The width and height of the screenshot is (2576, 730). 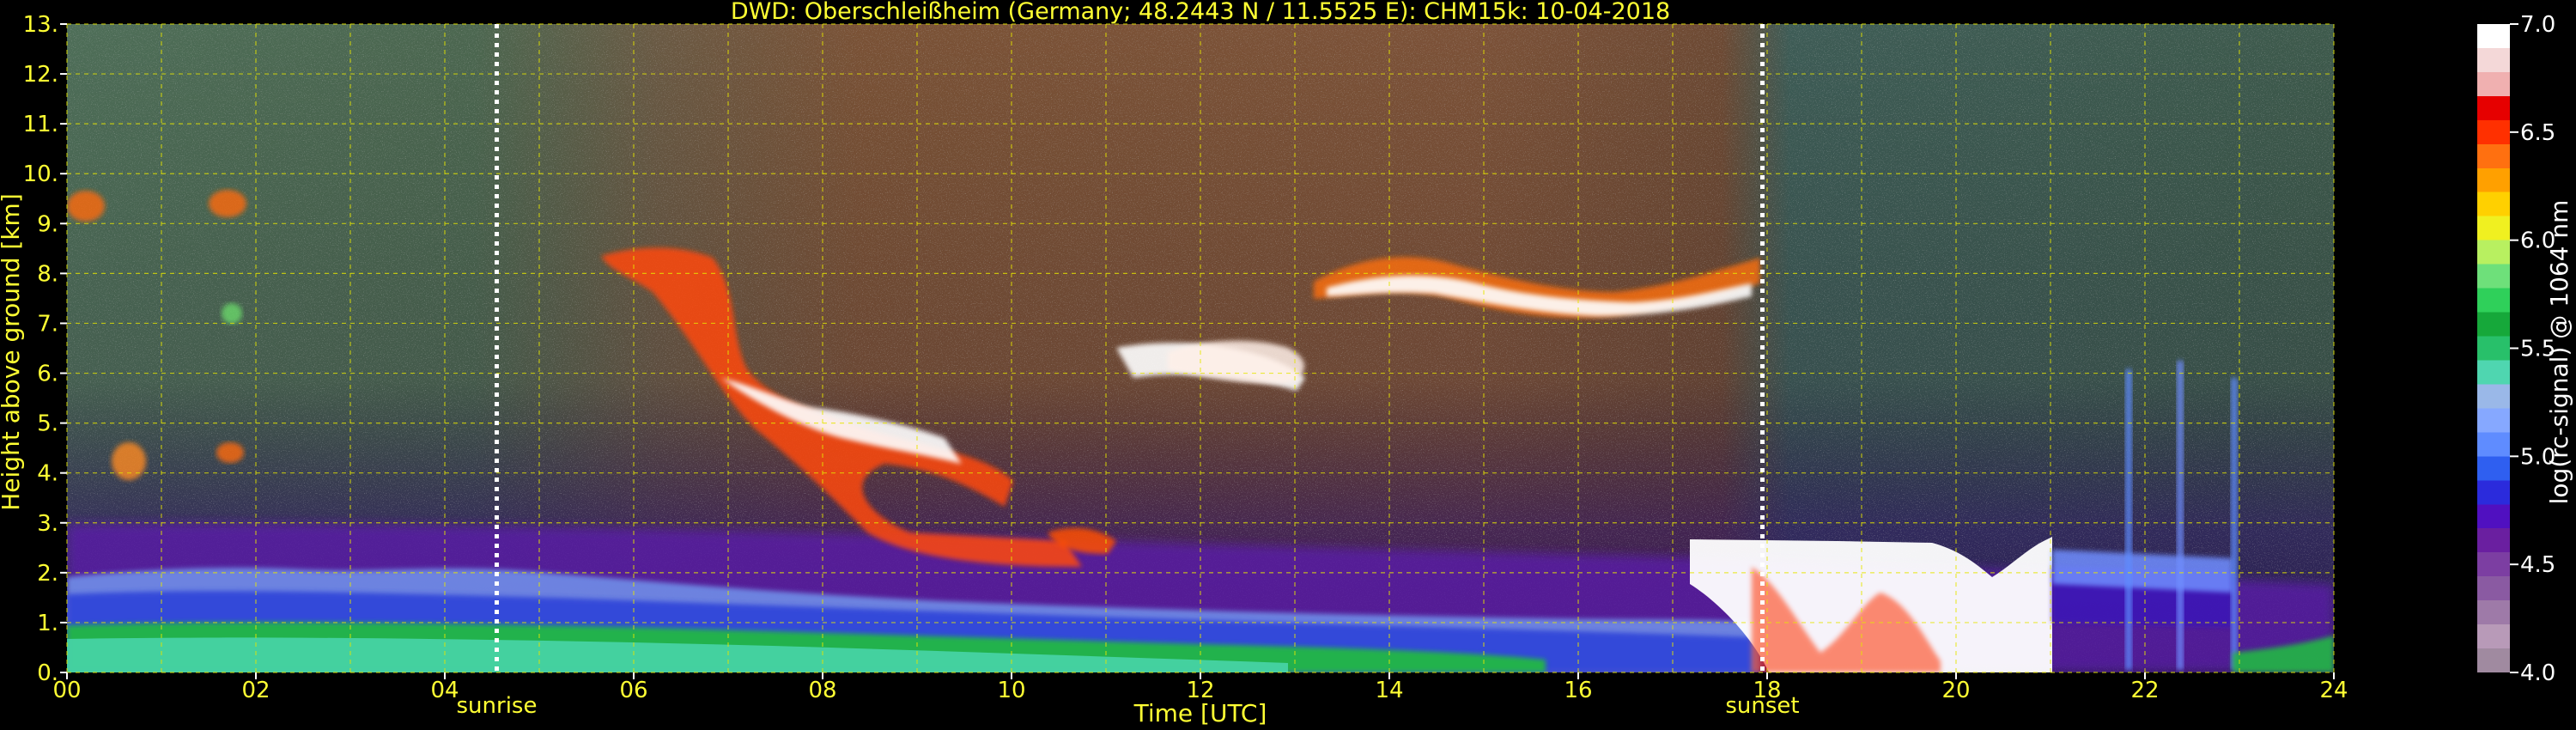 I want to click on x-tick-label: 22, so click(x=2144, y=690).